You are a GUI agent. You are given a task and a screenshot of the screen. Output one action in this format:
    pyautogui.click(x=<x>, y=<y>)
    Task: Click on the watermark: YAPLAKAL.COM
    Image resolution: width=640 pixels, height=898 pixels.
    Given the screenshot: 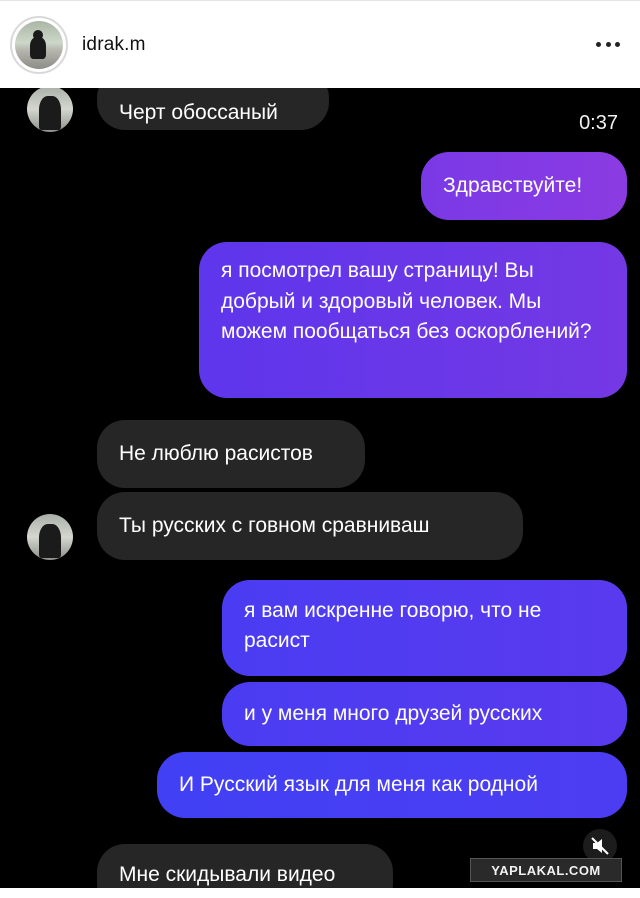 What is the action you would take?
    pyautogui.click(x=546, y=870)
    